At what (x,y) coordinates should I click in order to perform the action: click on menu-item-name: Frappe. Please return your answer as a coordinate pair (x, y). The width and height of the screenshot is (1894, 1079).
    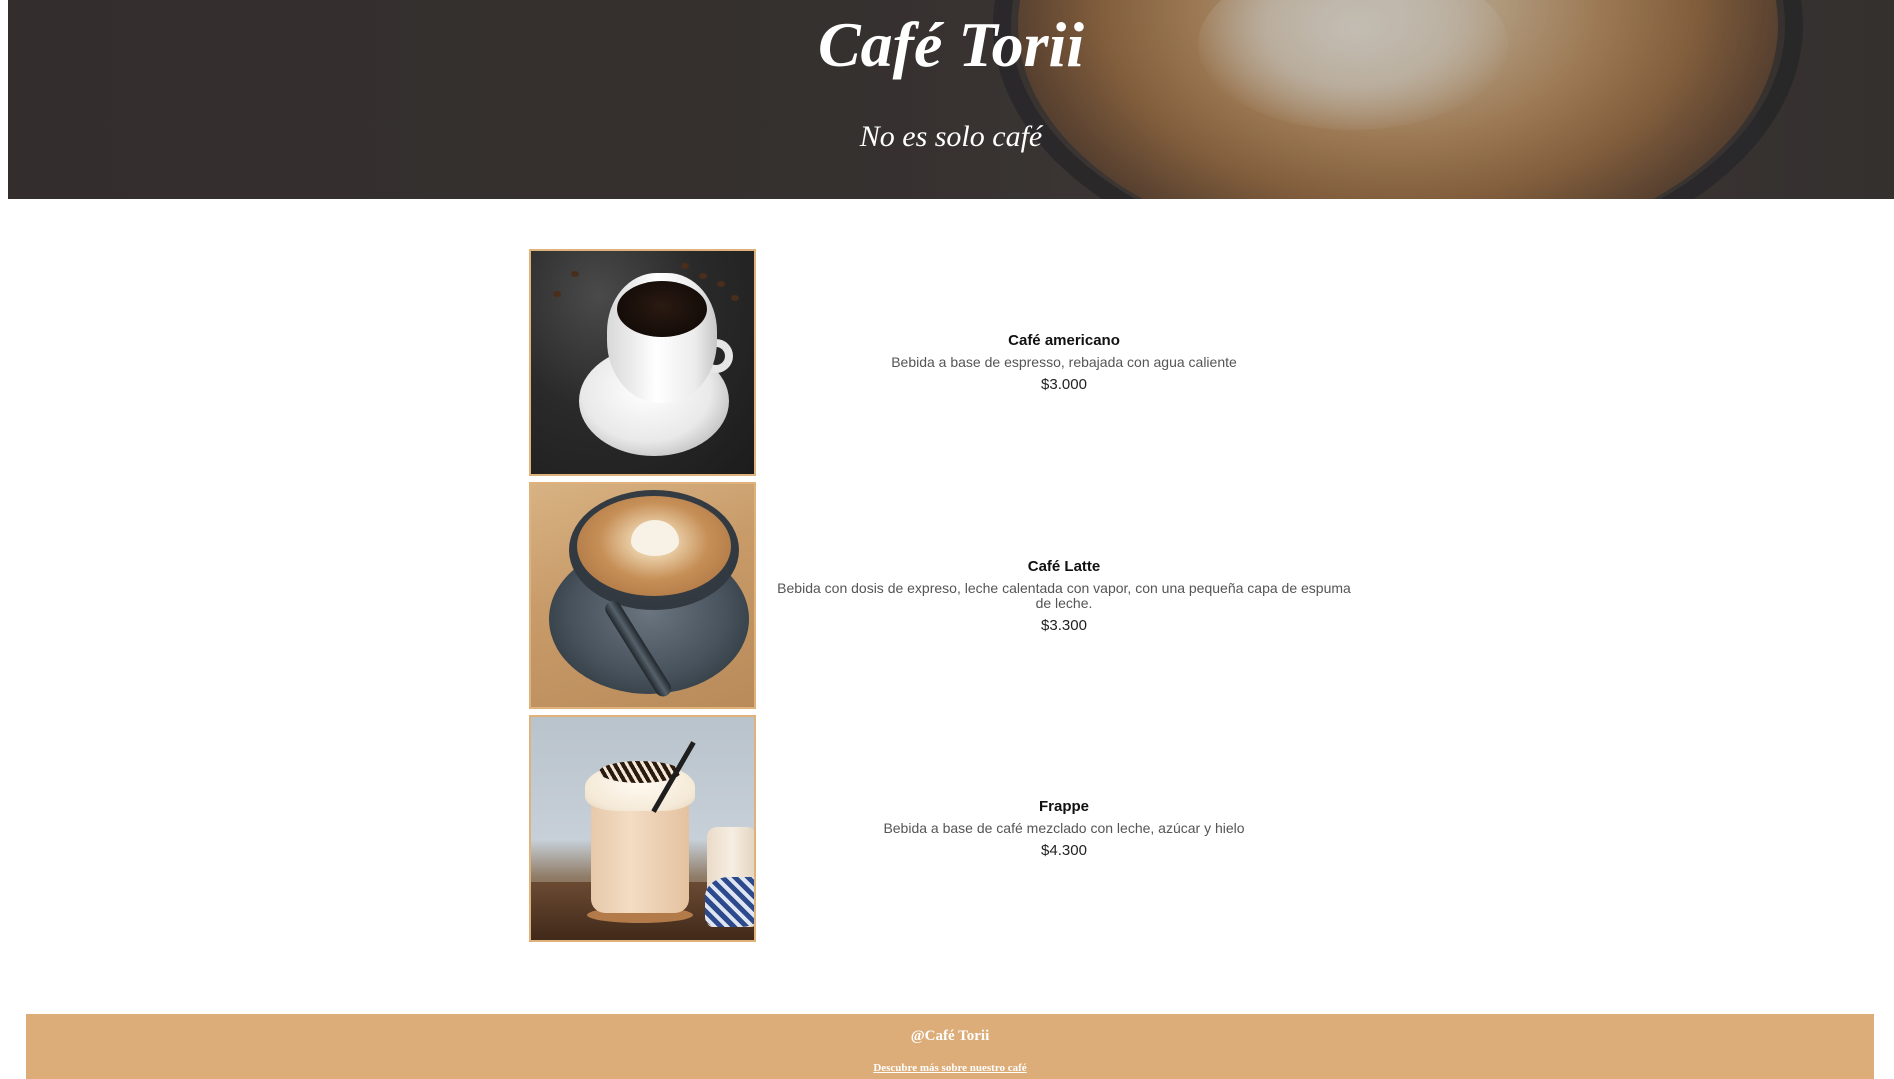
    Looking at the image, I should click on (1063, 806).